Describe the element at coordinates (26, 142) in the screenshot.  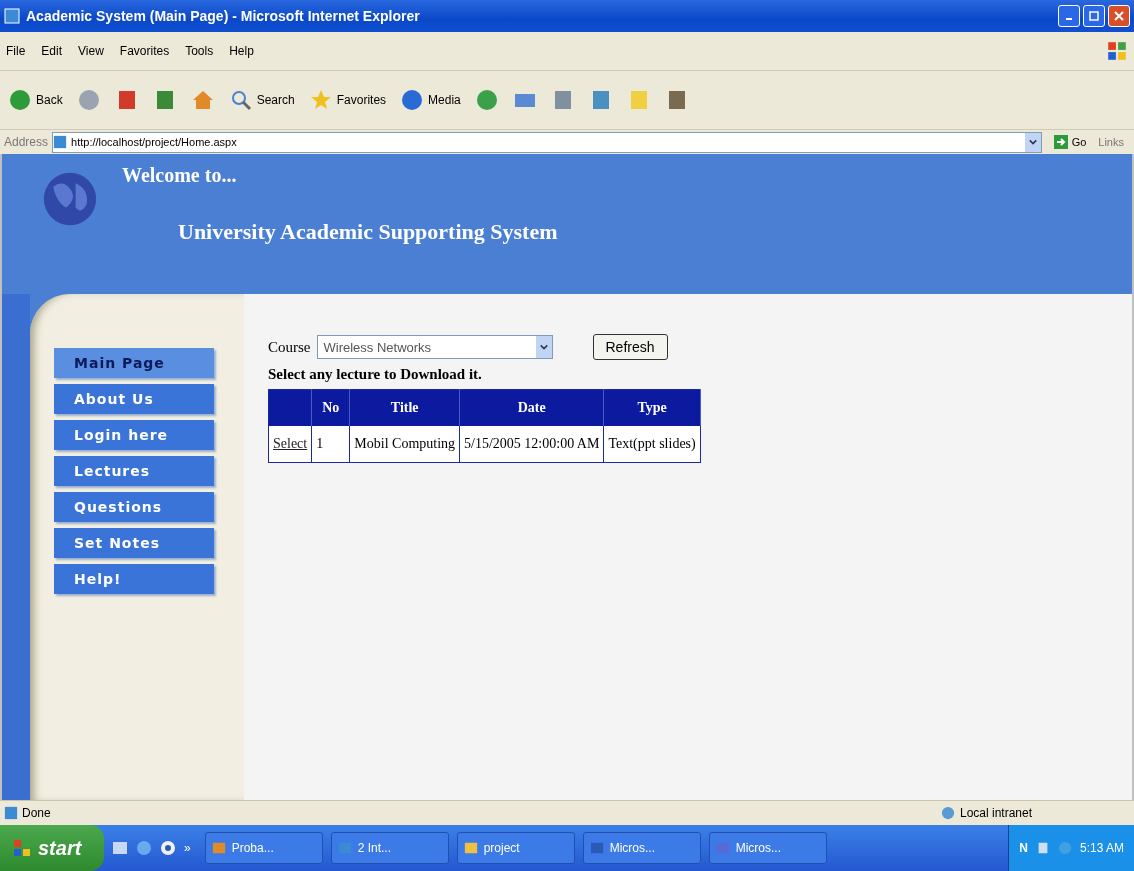
I see `address-label: Address` at that location.